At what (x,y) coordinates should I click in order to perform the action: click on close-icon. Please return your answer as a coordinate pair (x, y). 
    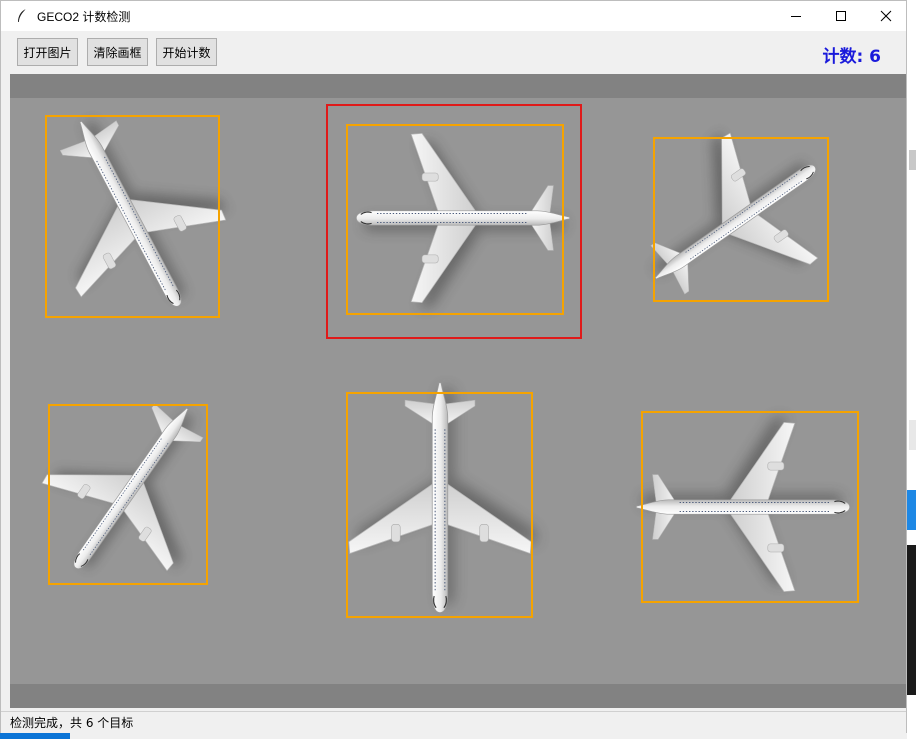
    Looking at the image, I should click on (886, 16).